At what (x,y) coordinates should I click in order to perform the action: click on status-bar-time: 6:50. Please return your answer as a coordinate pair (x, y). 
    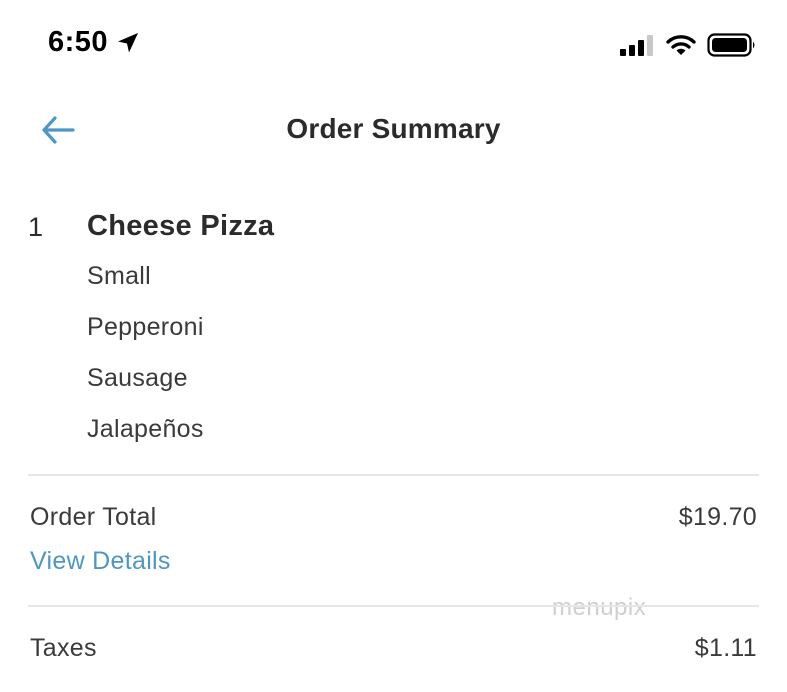
    Looking at the image, I should click on (94, 42).